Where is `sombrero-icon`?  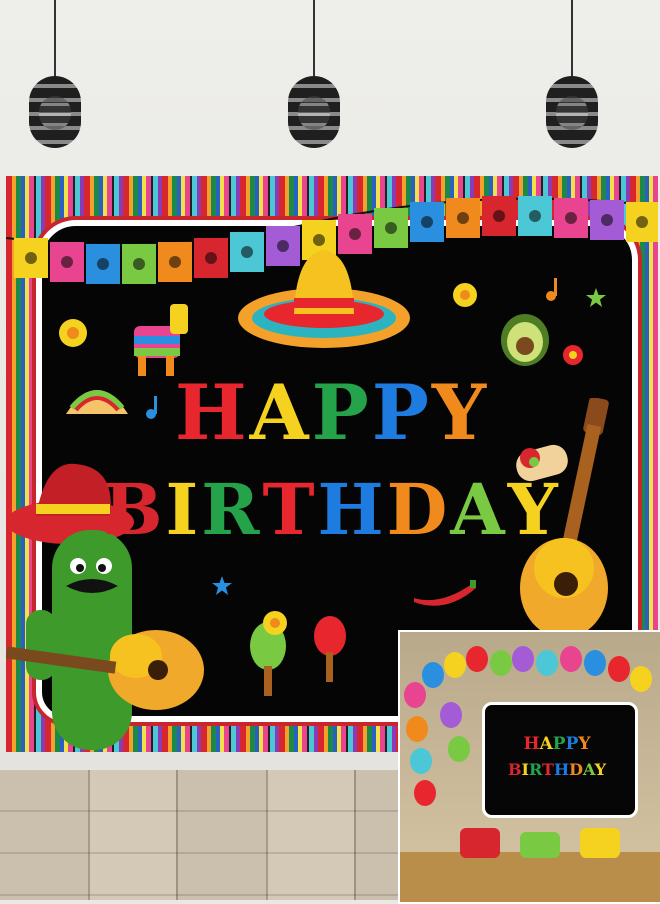 sombrero-icon is located at coordinates (324, 299).